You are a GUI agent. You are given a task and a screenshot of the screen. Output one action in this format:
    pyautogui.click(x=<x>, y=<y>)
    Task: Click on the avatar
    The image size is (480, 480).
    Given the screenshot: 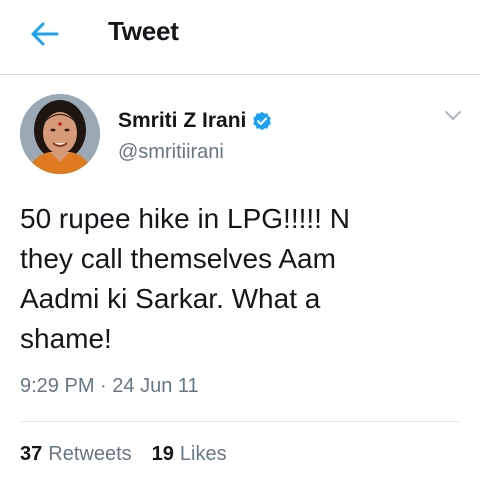 What is the action you would take?
    pyautogui.click(x=60, y=134)
    